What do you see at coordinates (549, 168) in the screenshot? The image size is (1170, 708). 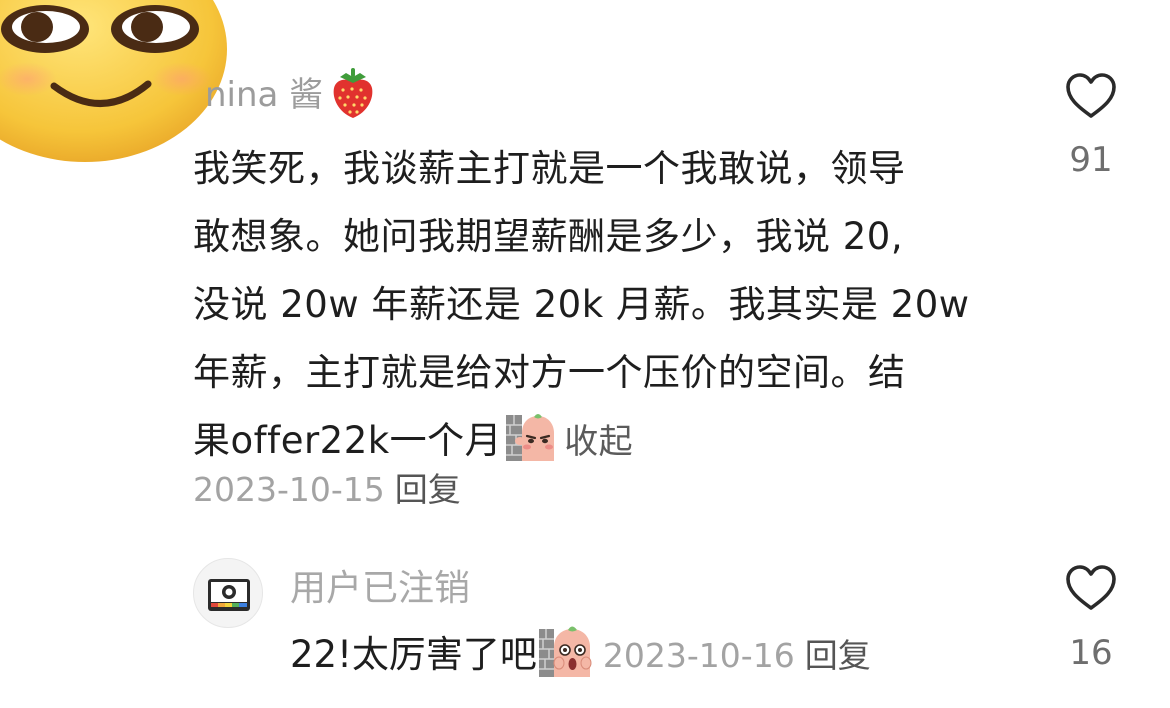 I see `comment-line: 我笑死，我谈薪主打就是一个我敢说，领导` at bounding box center [549, 168].